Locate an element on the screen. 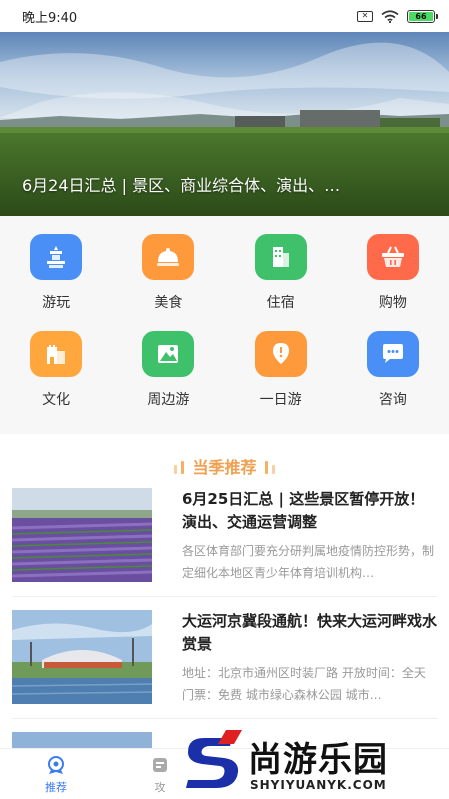 This screenshot has width=449, height=799. category-shopping: 购物 is located at coordinates (393, 282).